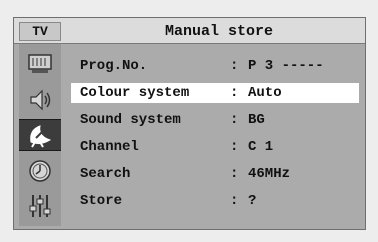  What do you see at coordinates (135, 93) in the screenshot?
I see `menu-row-label: Colour system` at bounding box center [135, 93].